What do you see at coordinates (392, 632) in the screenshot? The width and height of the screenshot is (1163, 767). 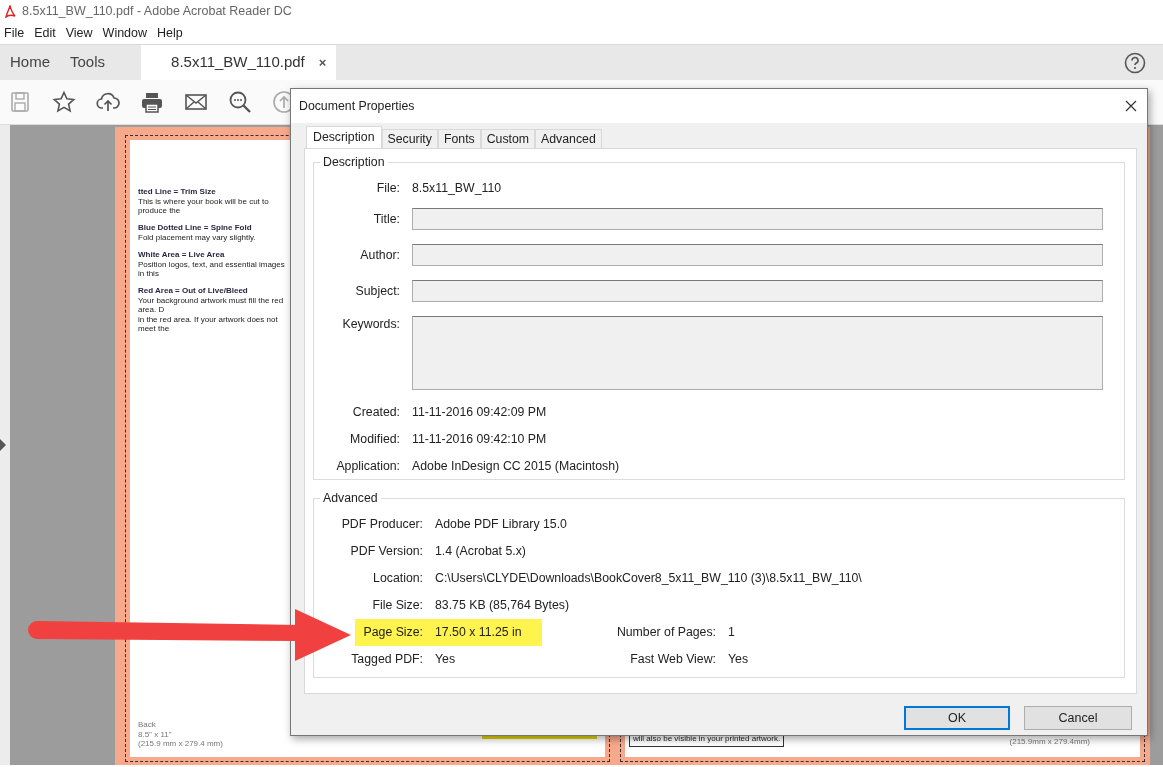 I see `field-label: Page Size:` at bounding box center [392, 632].